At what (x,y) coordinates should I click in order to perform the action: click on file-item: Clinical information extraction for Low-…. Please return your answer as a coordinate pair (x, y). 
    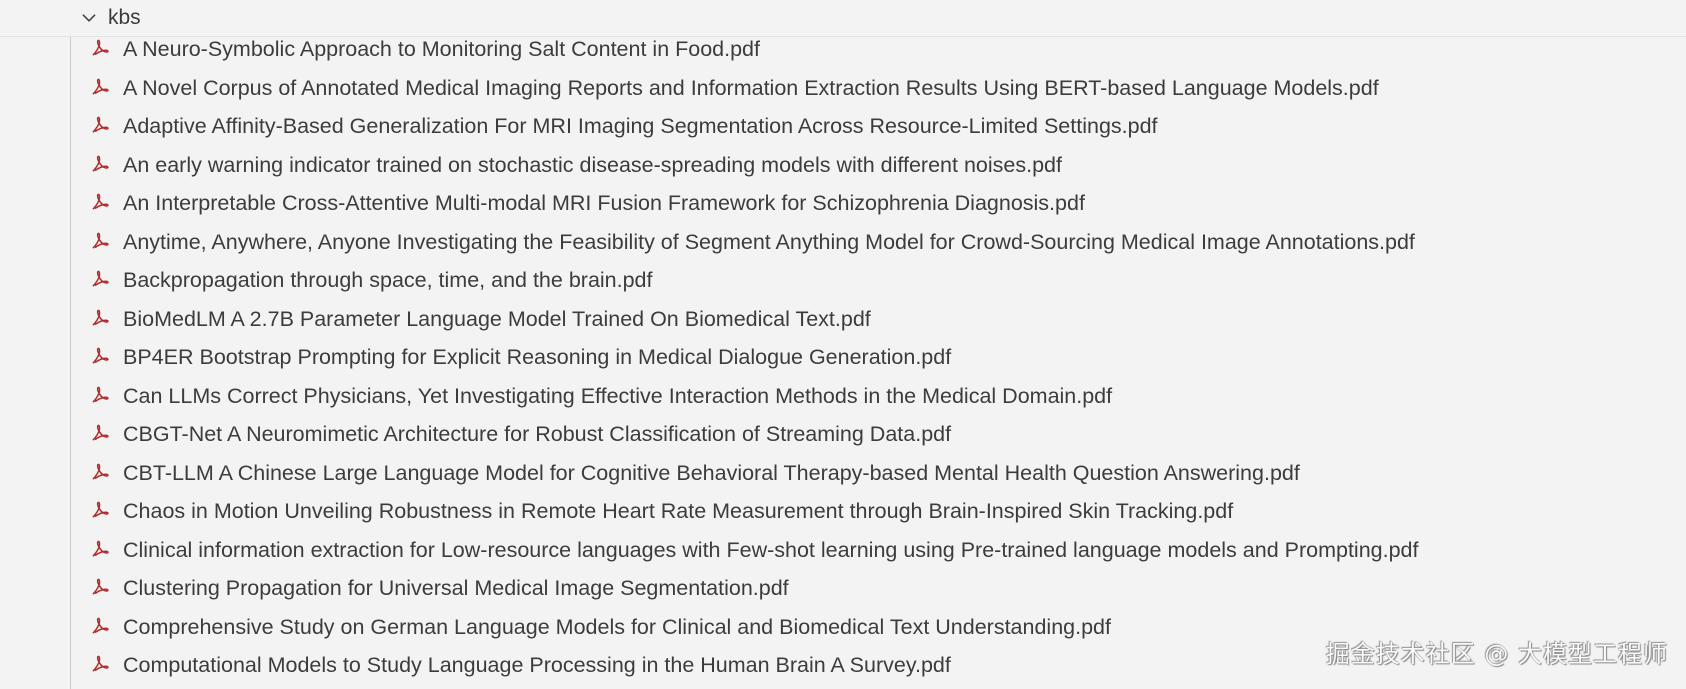
    Looking at the image, I should click on (843, 550).